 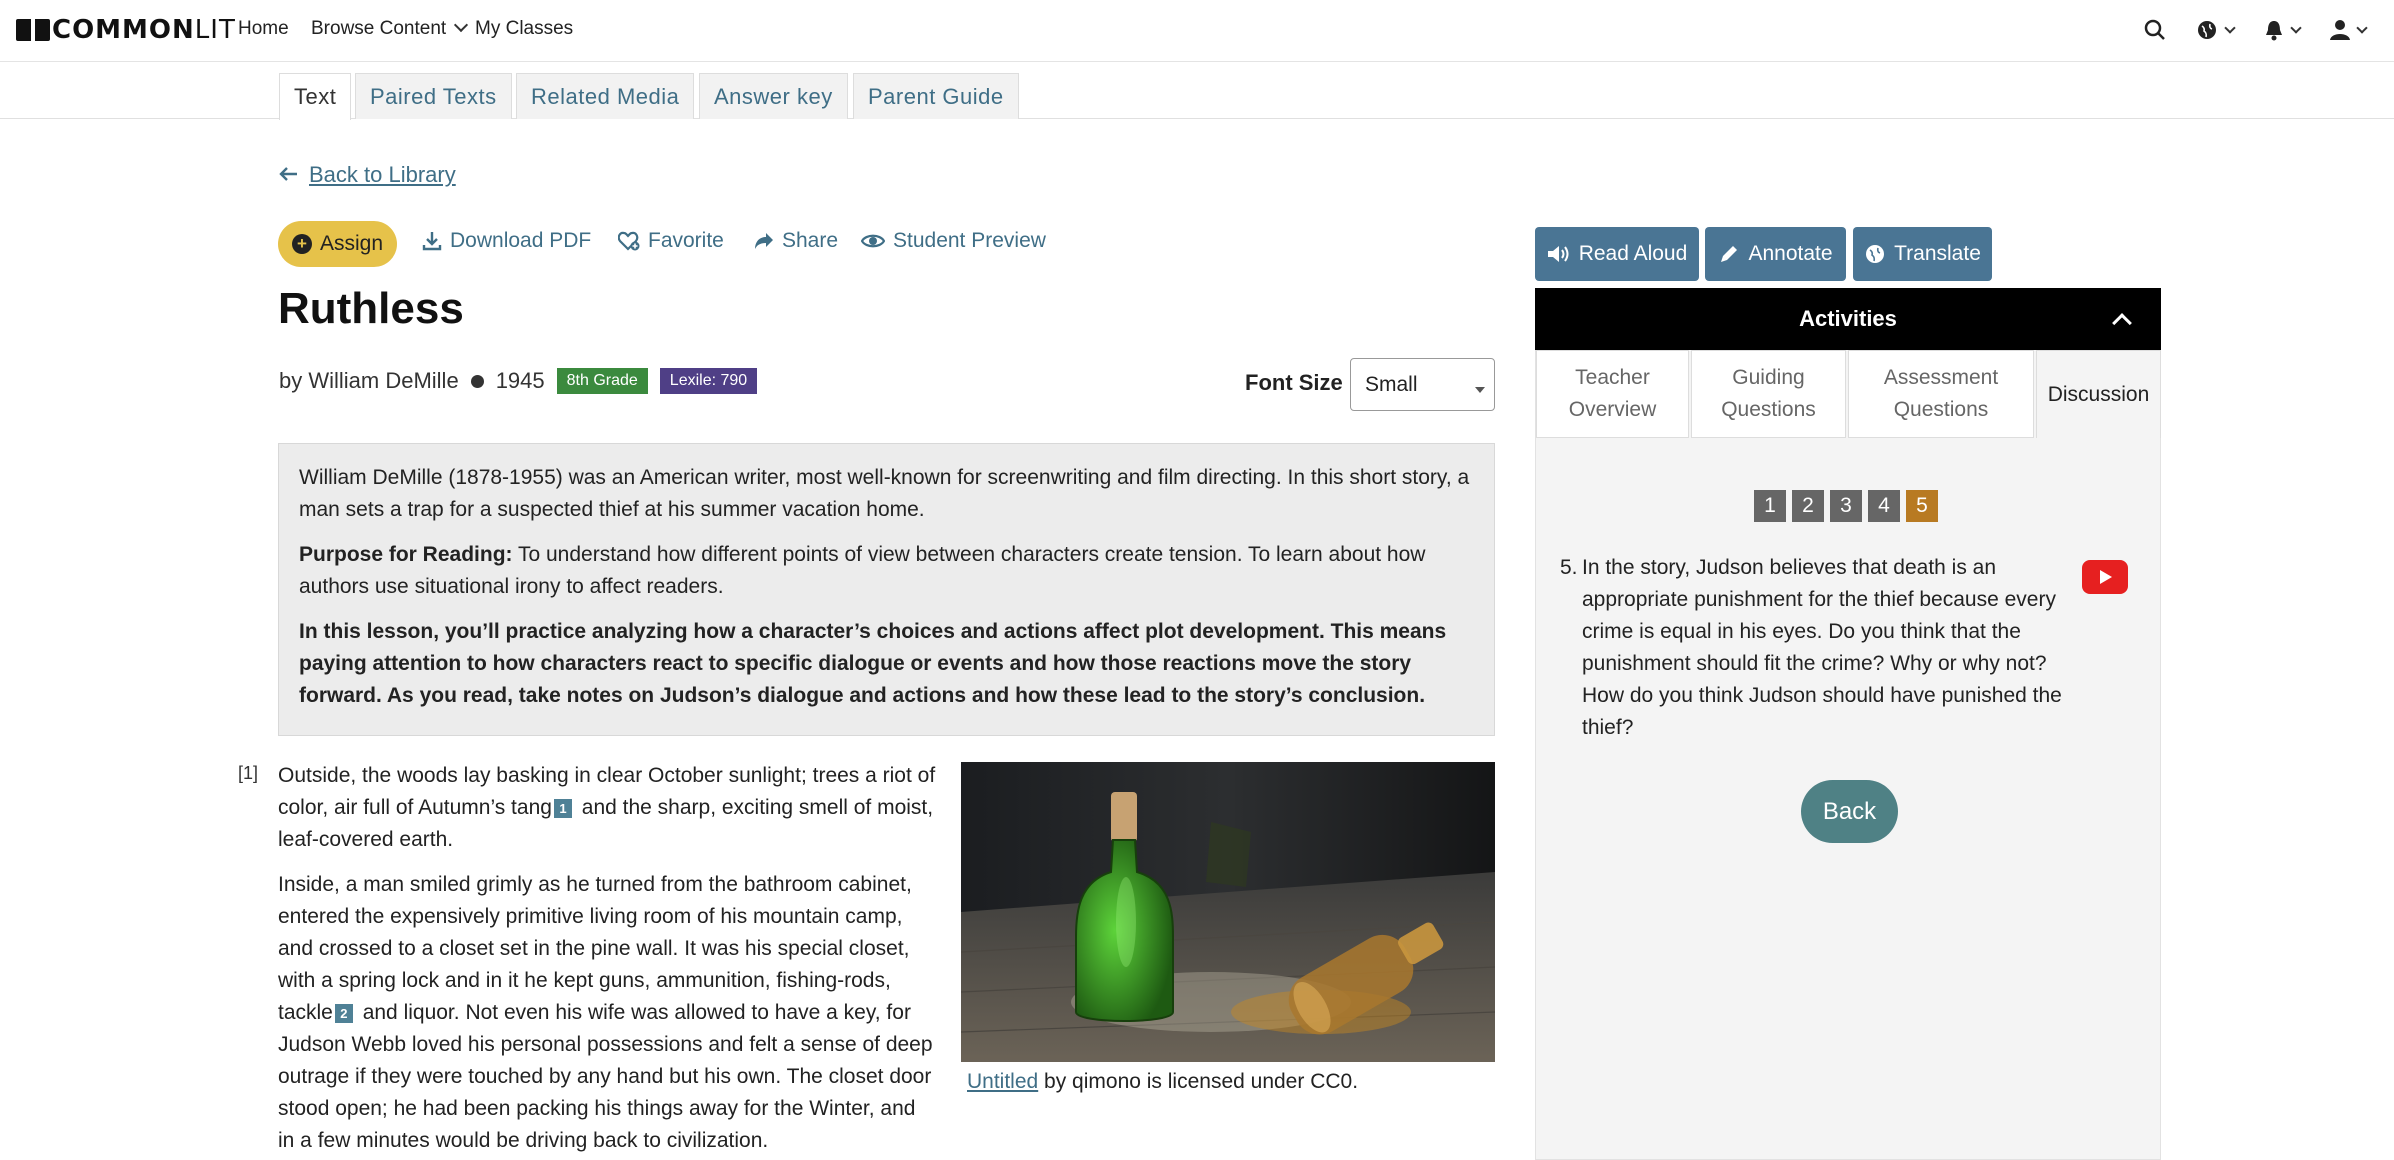 I want to click on question-pagination: 1 2 3 4 5, so click(x=1846, y=506).